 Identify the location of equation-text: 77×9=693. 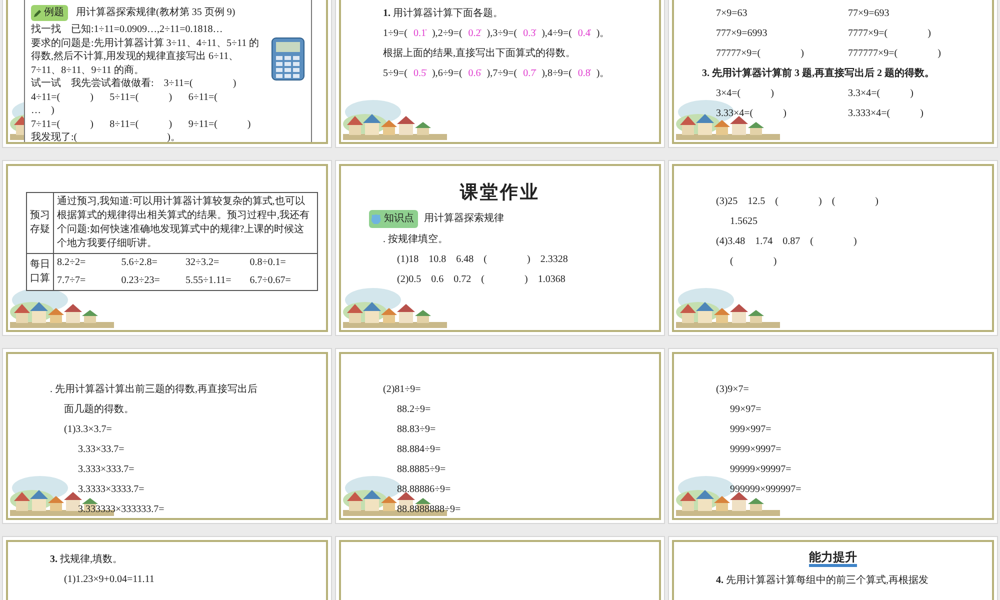
(869, 14).